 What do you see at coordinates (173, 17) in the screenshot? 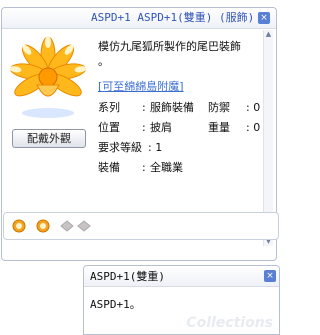
I see `item-title: ASPD+1 ASPD+1(雙重) (服飾)` at bounding box center [173, 17].